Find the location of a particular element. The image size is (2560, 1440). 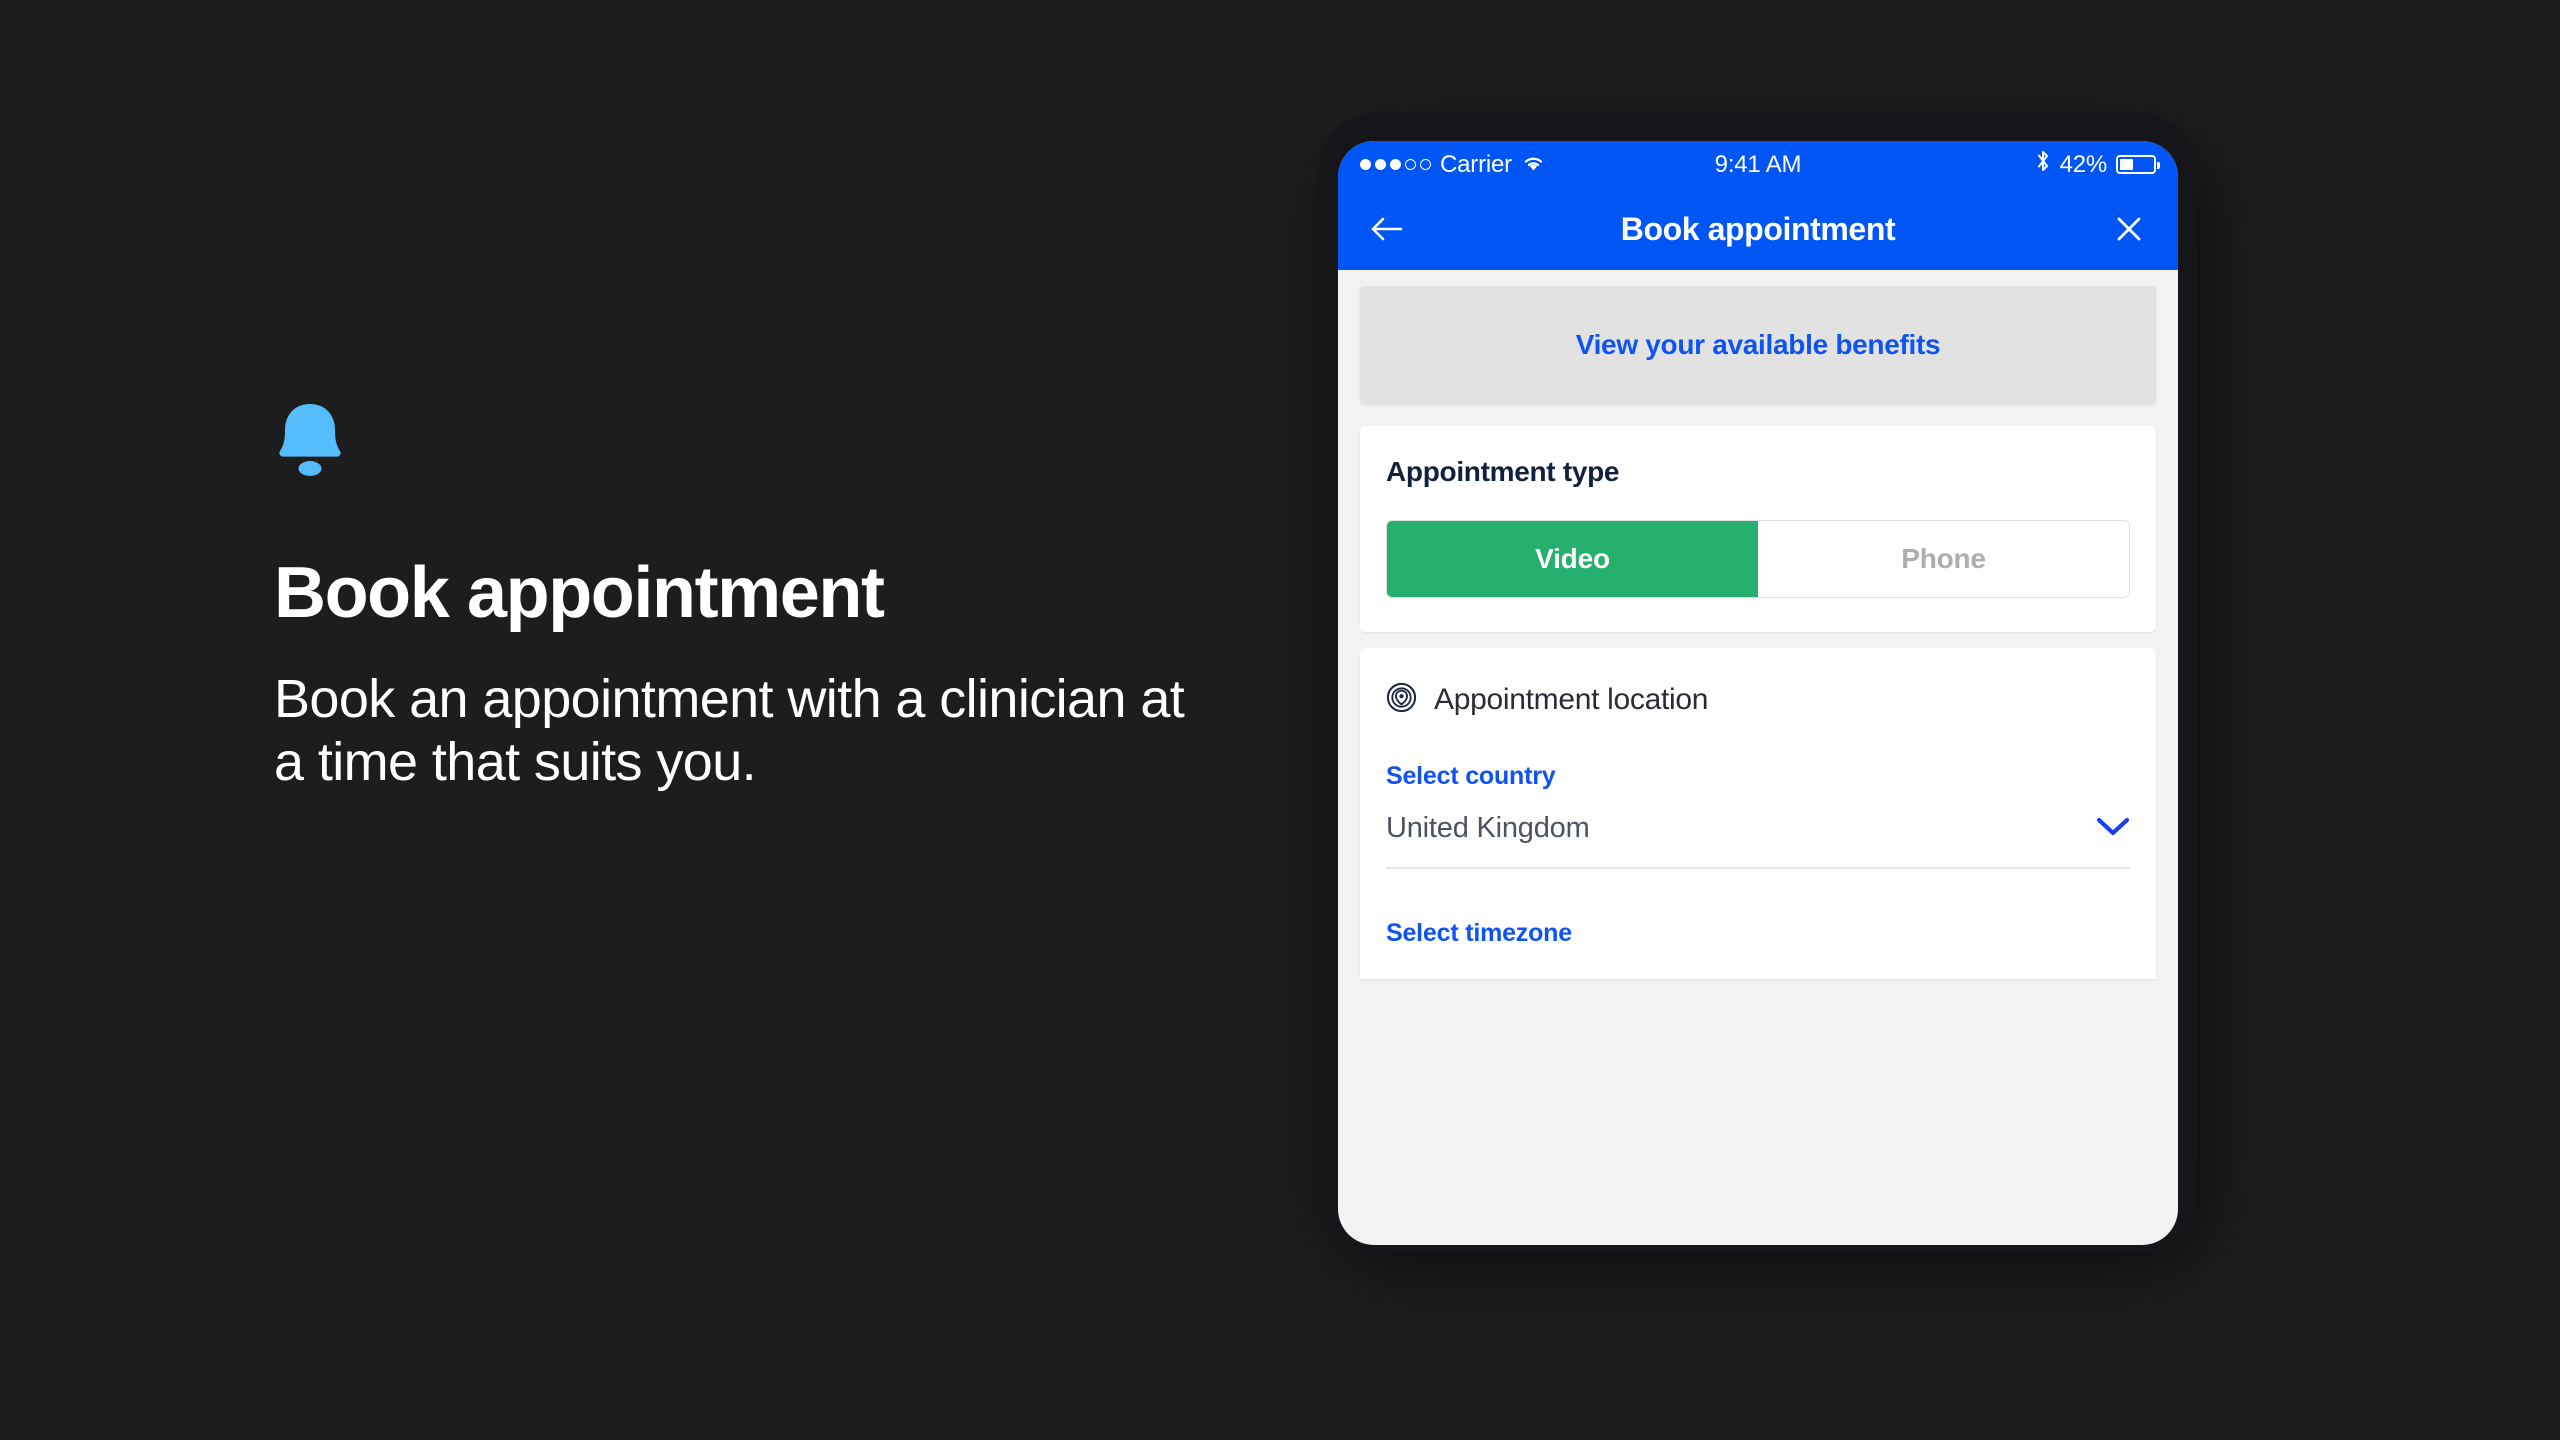

location-target-icon is located at coordinates (1401, 700).